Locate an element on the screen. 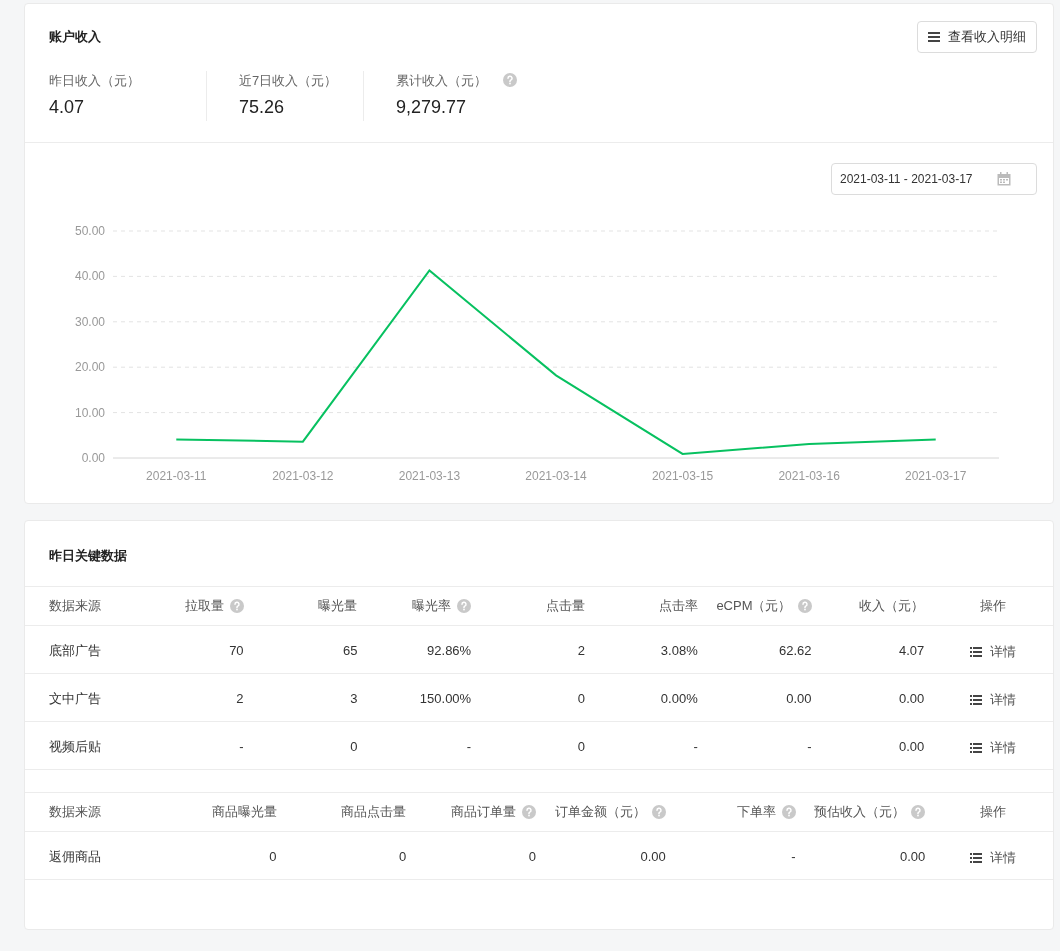  card-title: 昨日关键数据 is located at coordinates (88, 555).